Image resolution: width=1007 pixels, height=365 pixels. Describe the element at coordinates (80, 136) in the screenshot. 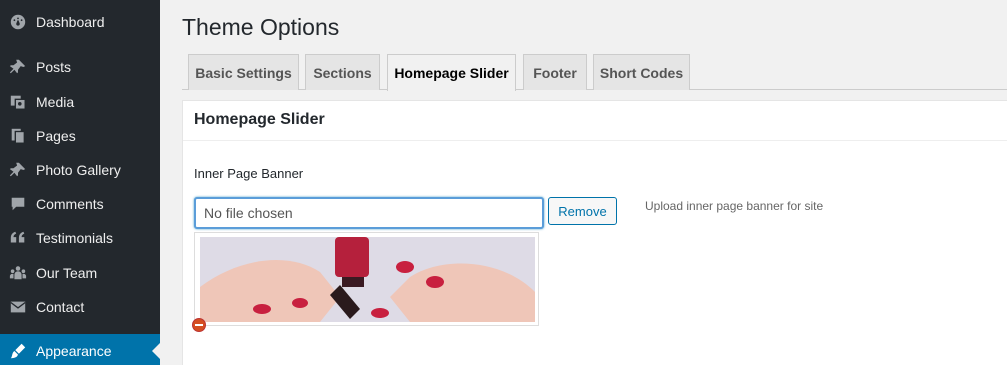

I see `sidebar-item-pages: Pages` at that location.